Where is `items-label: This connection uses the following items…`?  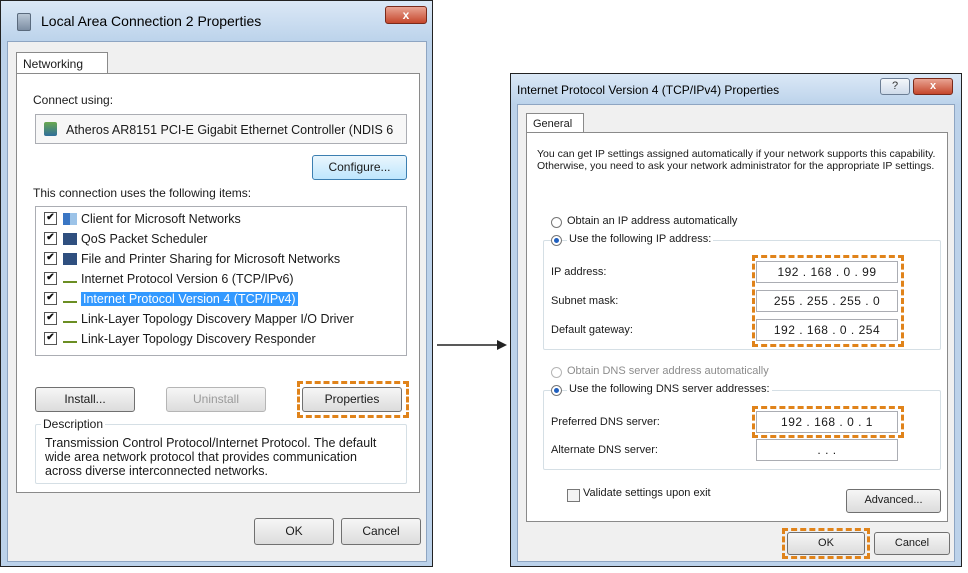 items-label: This connection uses the following items… is located at coordinates (142, 193).